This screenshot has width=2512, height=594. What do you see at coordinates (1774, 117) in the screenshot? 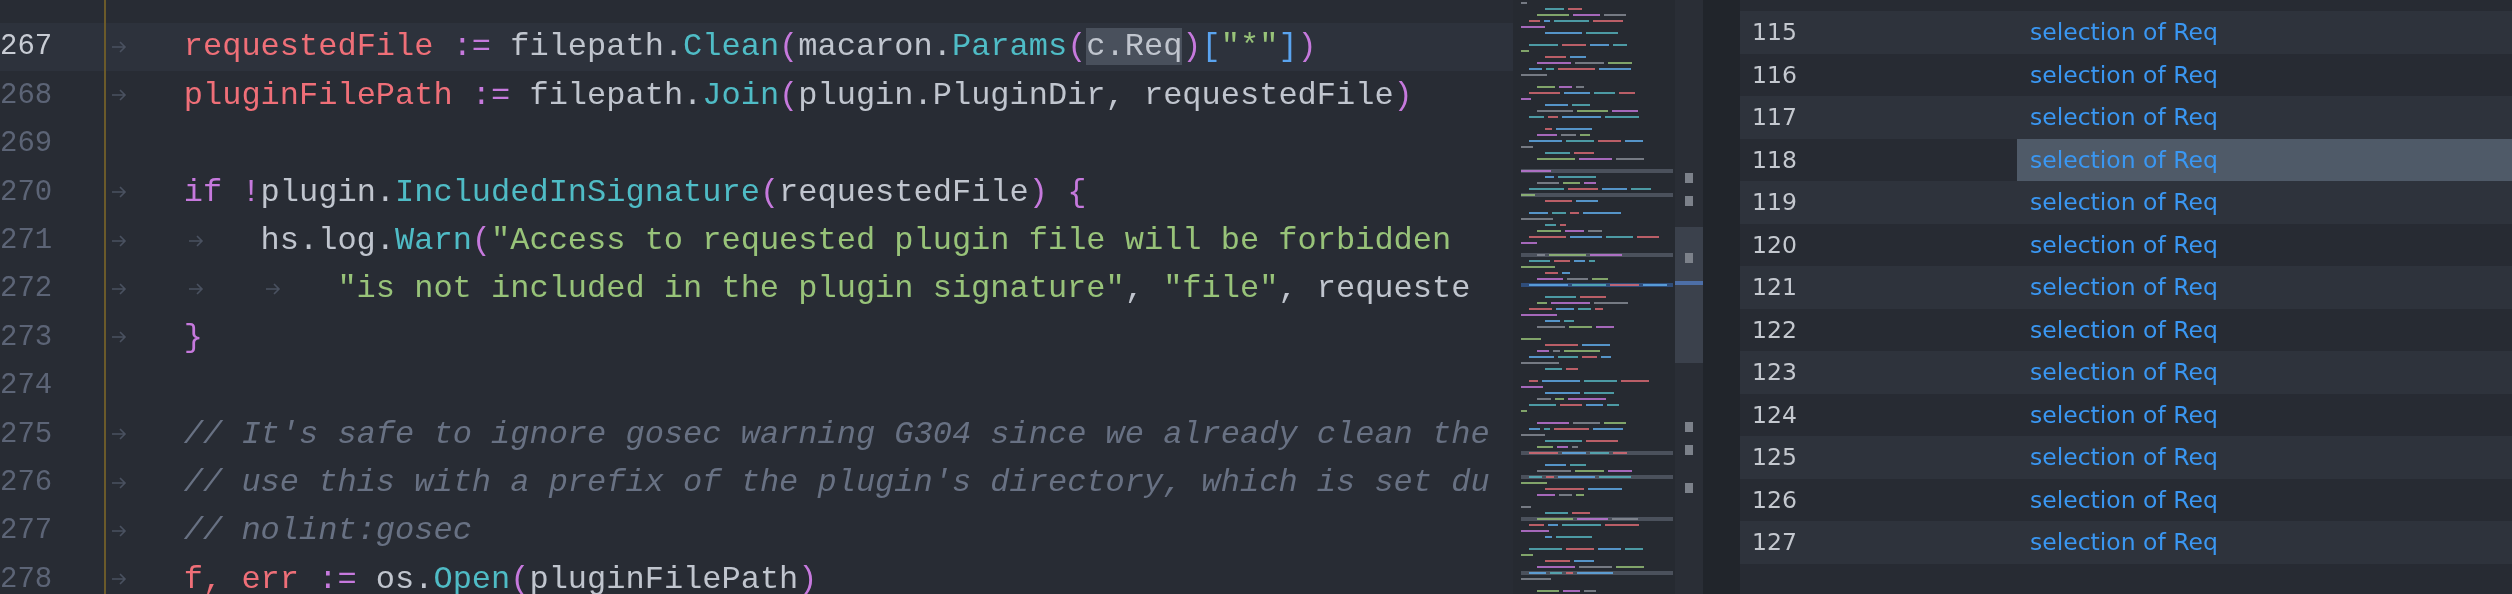
I see `line-number: 117` at bounding box center [1774, 117].